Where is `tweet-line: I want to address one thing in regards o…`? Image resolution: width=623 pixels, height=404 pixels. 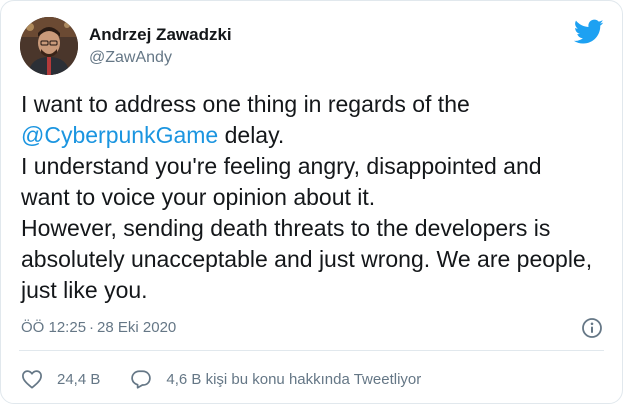 tweet-line: I want to address one thing in regards o… is located at coordinates (316, 104).